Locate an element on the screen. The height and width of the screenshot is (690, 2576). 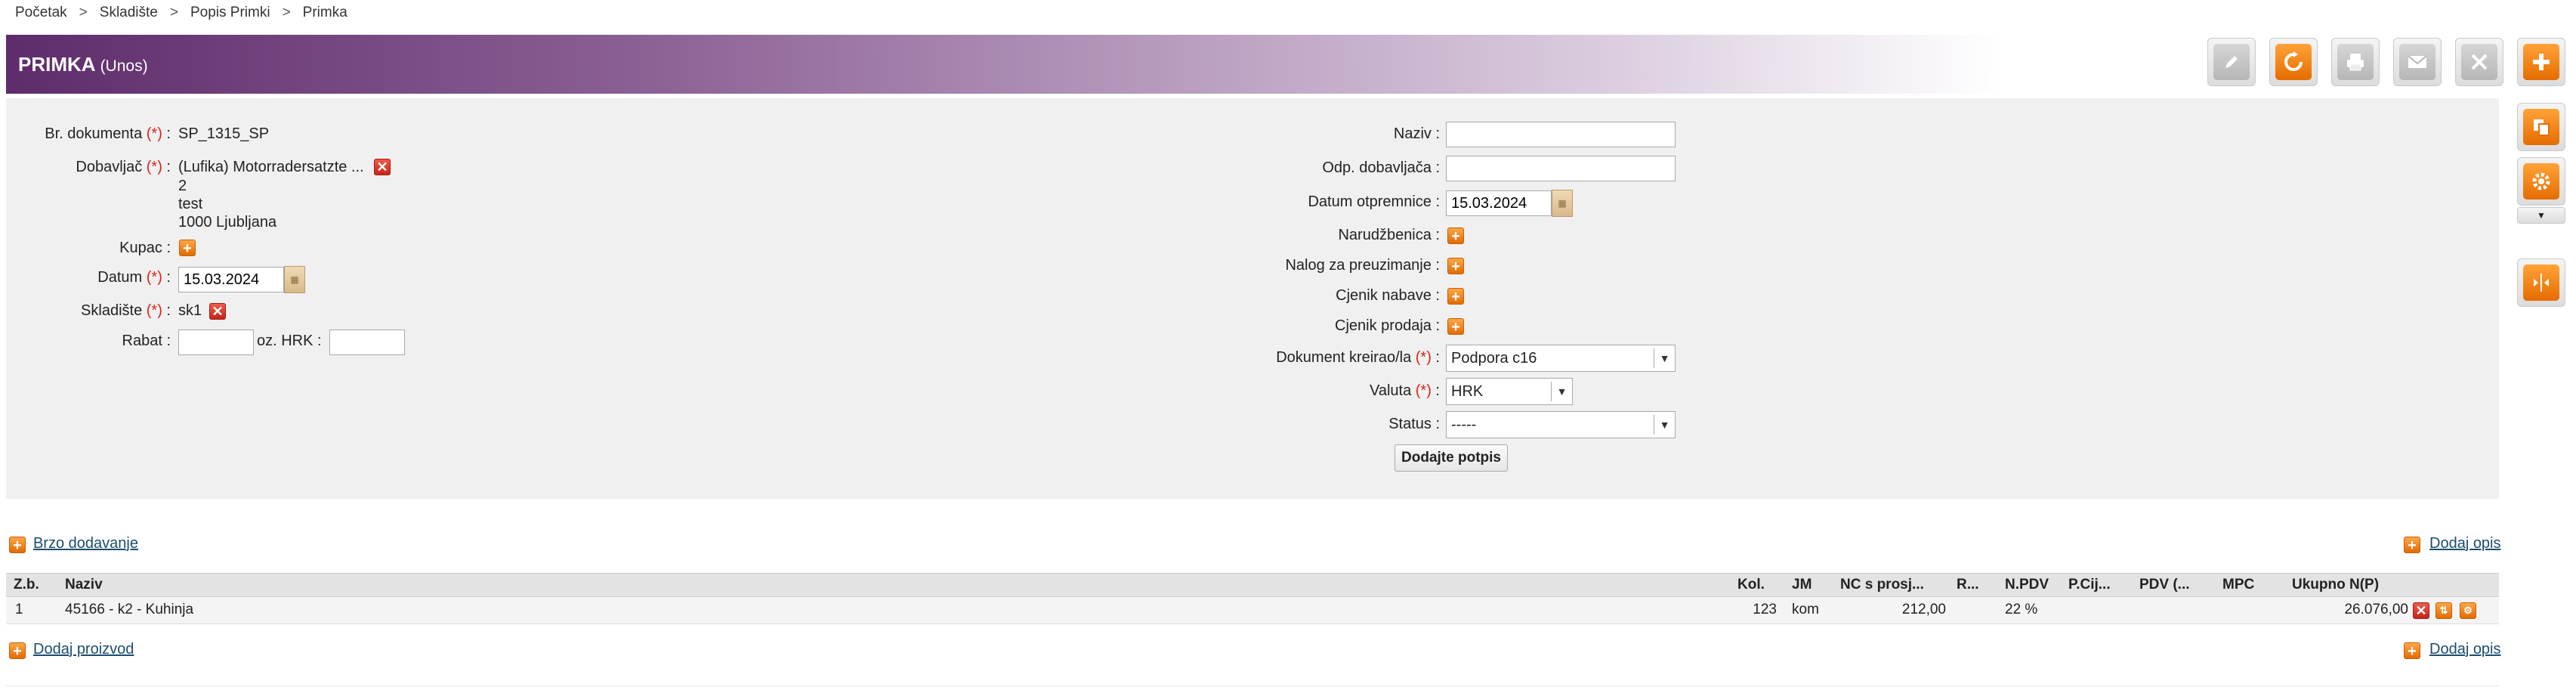
valuta-select: HRK ▼ is located at coordinates (1509, 391).